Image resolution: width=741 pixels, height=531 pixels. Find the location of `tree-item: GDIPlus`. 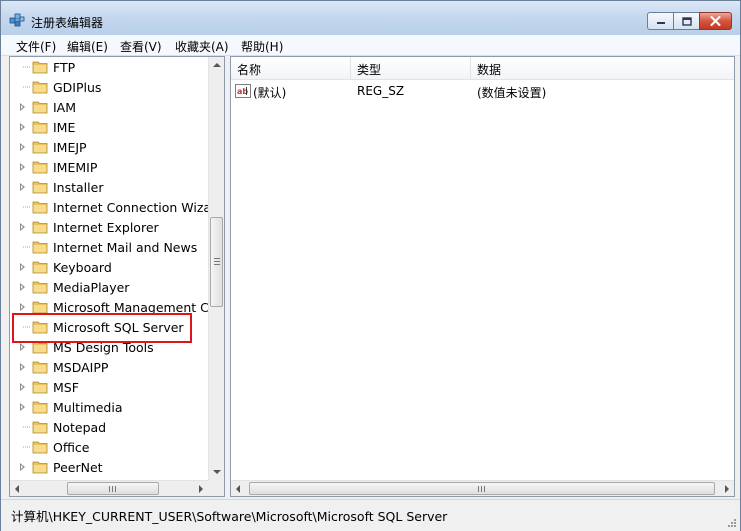

tree-item: GDIPlus is located at coordinates (109, 87).